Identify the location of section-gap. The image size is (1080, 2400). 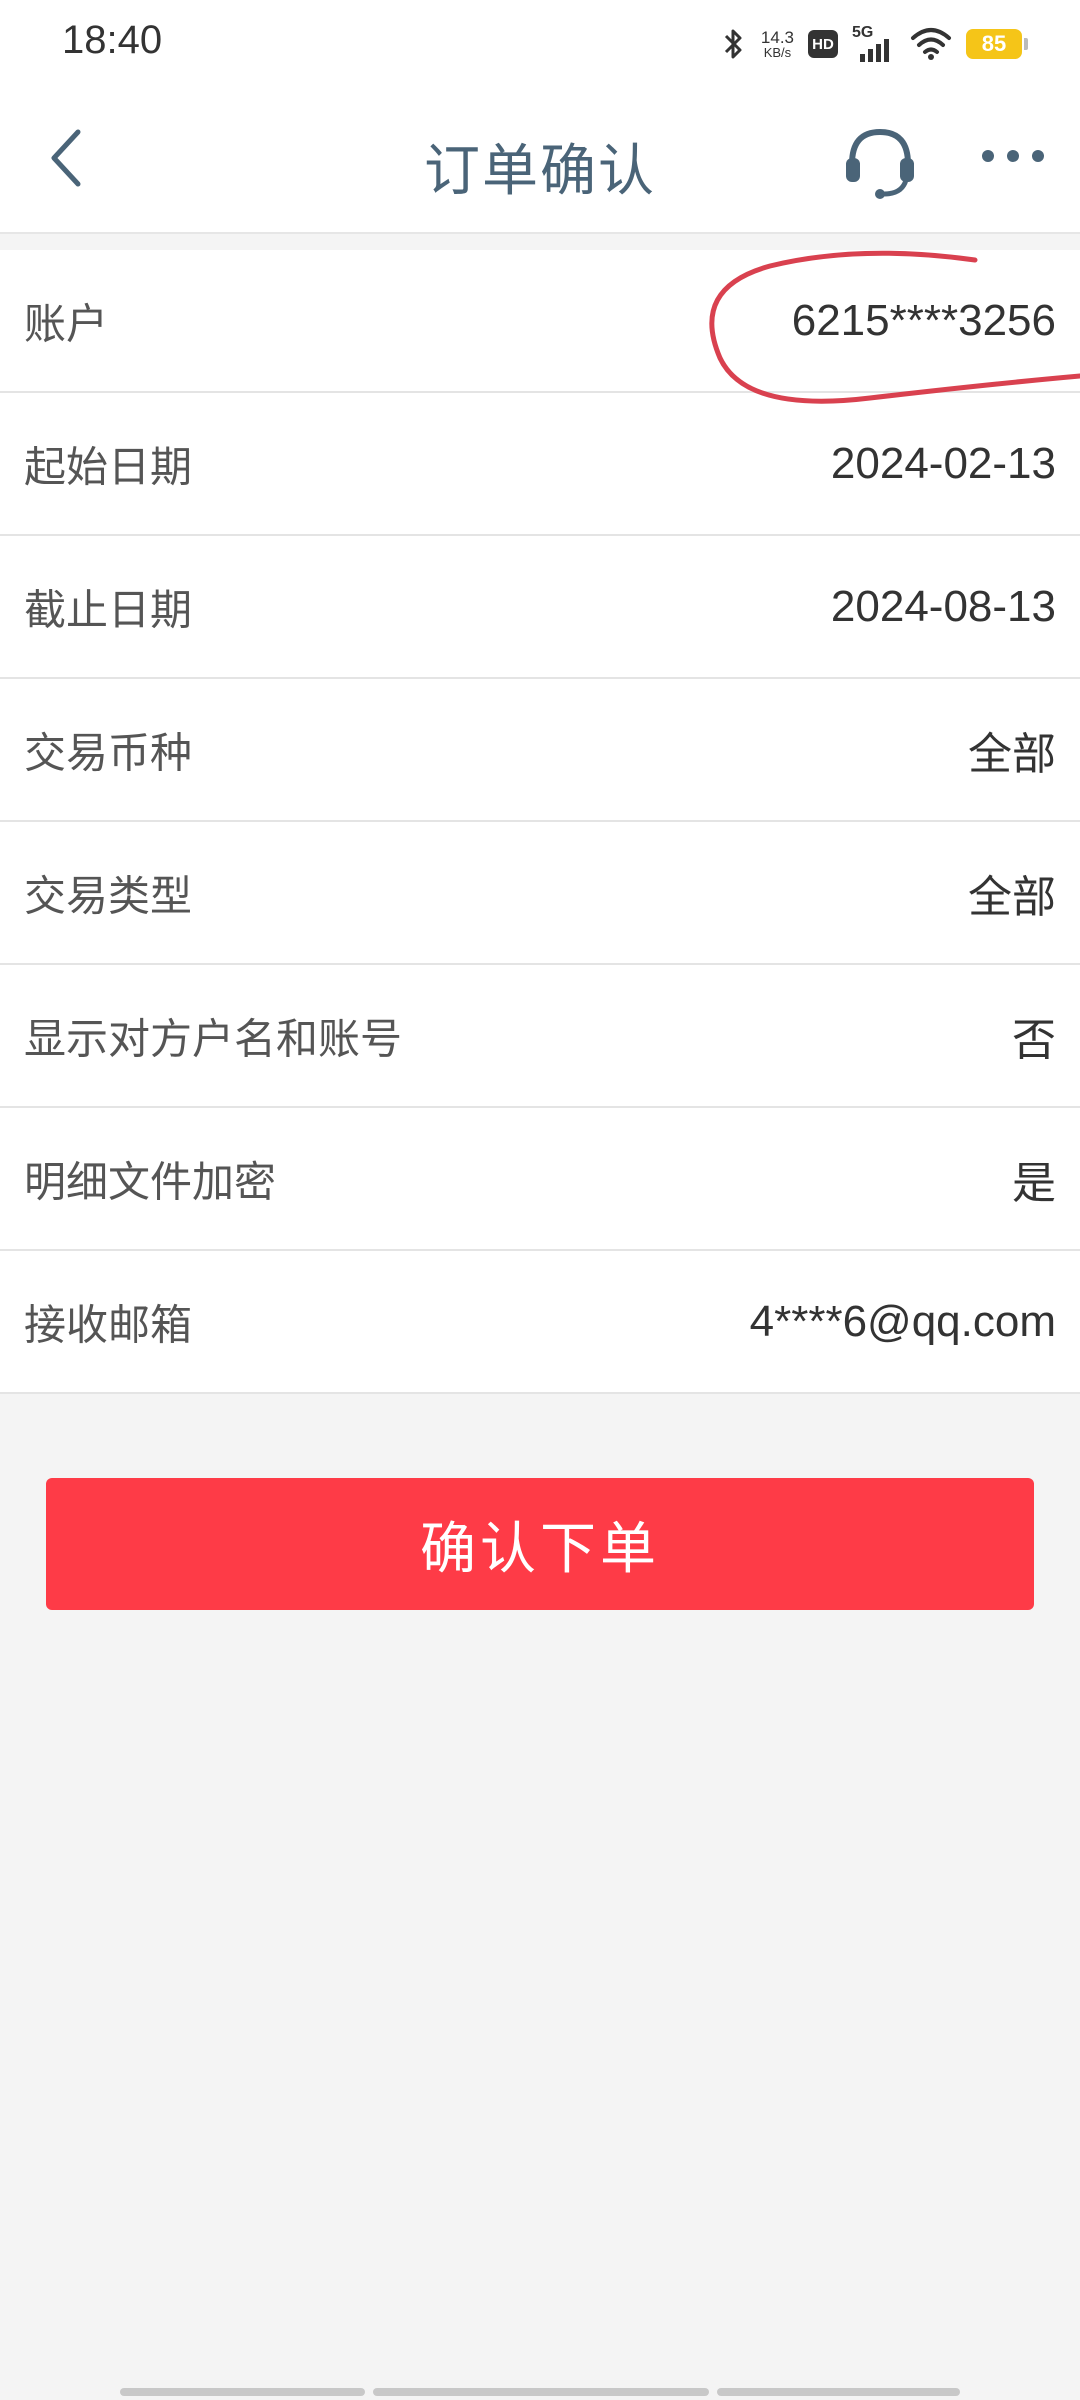
(540, 242).